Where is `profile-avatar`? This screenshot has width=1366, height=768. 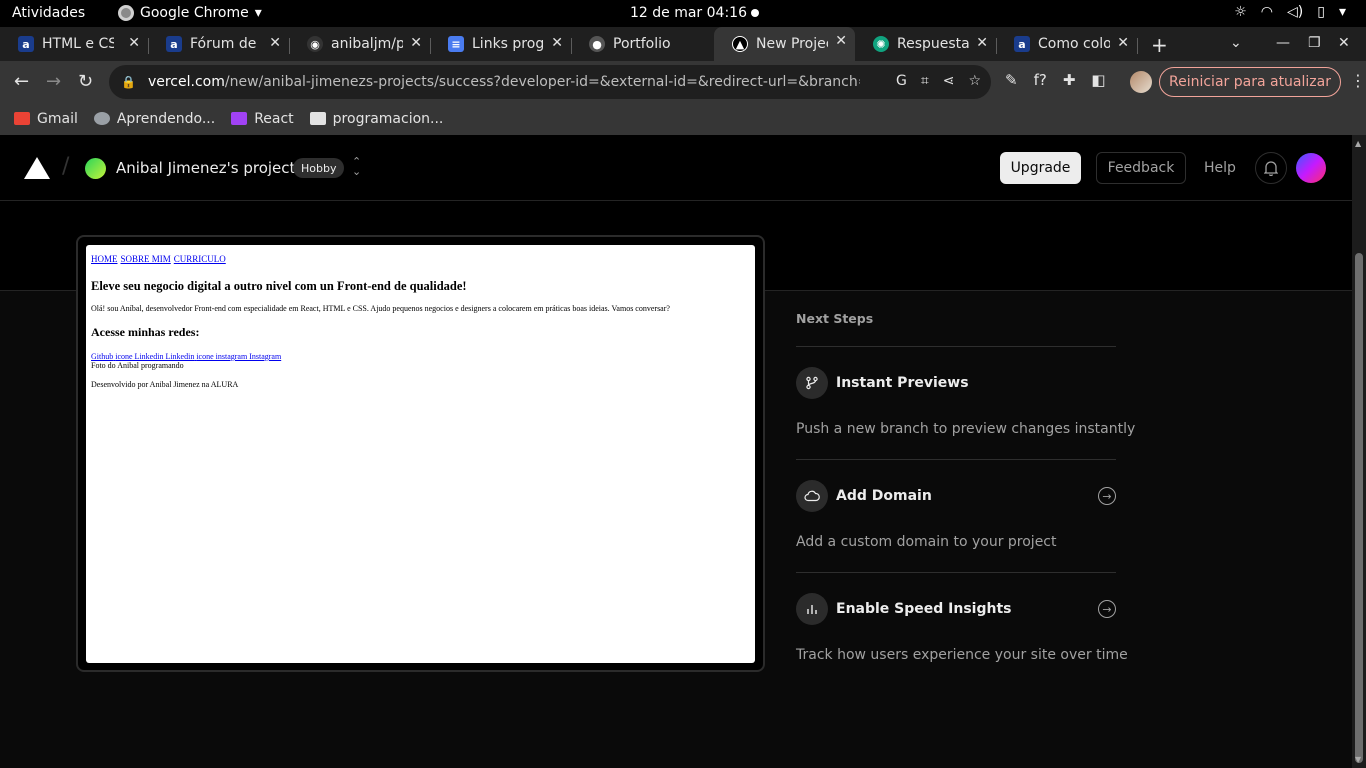
profile-avatar is located at coordinates (1141, 82).